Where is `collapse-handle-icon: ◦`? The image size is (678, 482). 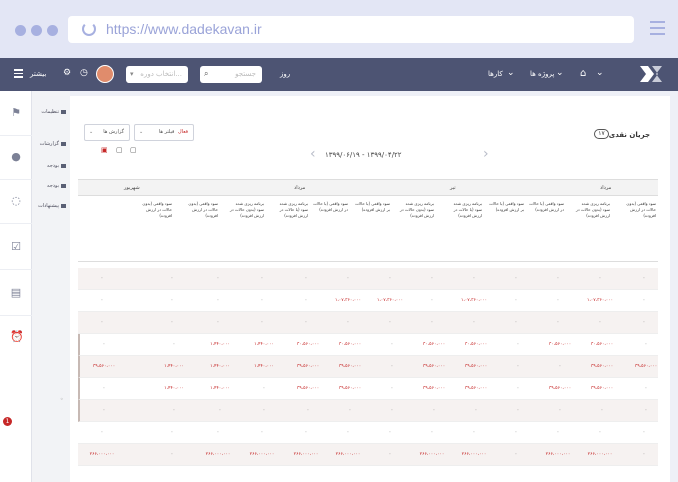 collapse-handle-icon: ◦ is located at coordinates (62, 399).